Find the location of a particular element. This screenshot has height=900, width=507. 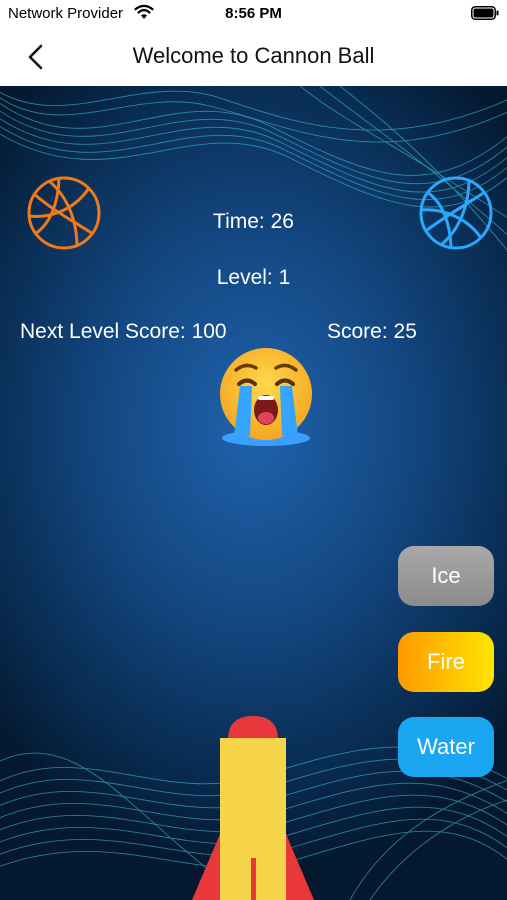

page-title: Welcome to Cannon Ball is located at coordinates (253, 55).